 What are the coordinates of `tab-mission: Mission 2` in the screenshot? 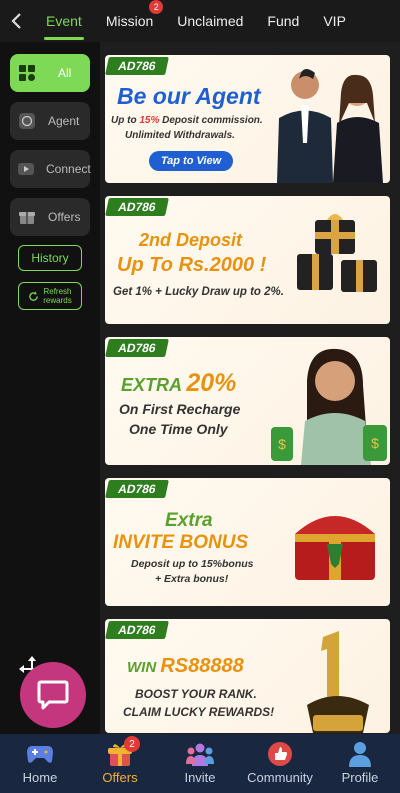 It's located at (129, 21).